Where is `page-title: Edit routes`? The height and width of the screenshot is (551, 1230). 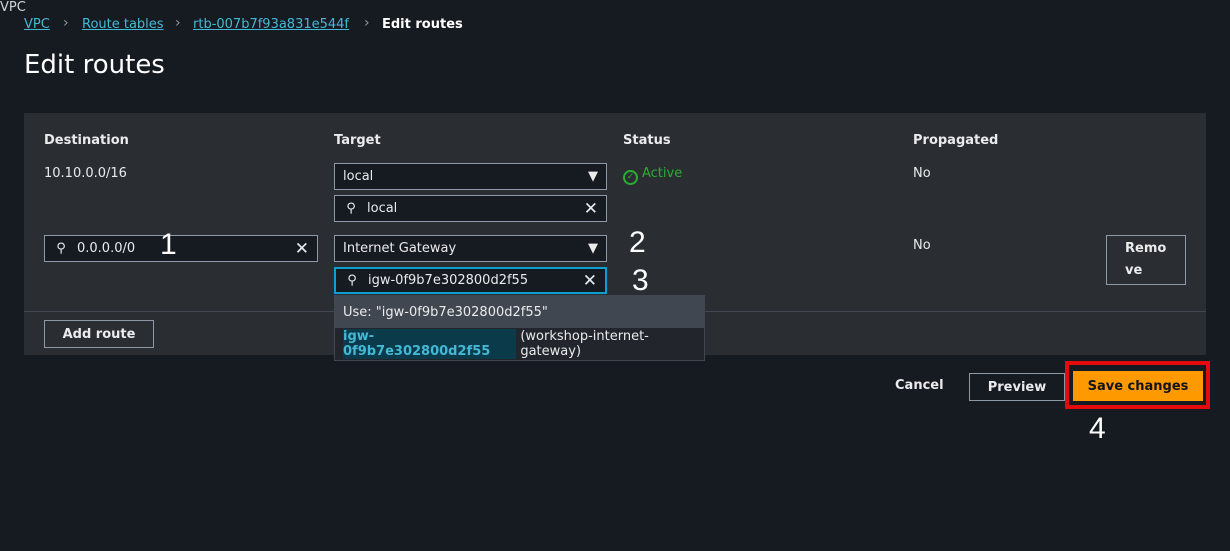 page-title: Edit routes is located at coordinates (94, 65).